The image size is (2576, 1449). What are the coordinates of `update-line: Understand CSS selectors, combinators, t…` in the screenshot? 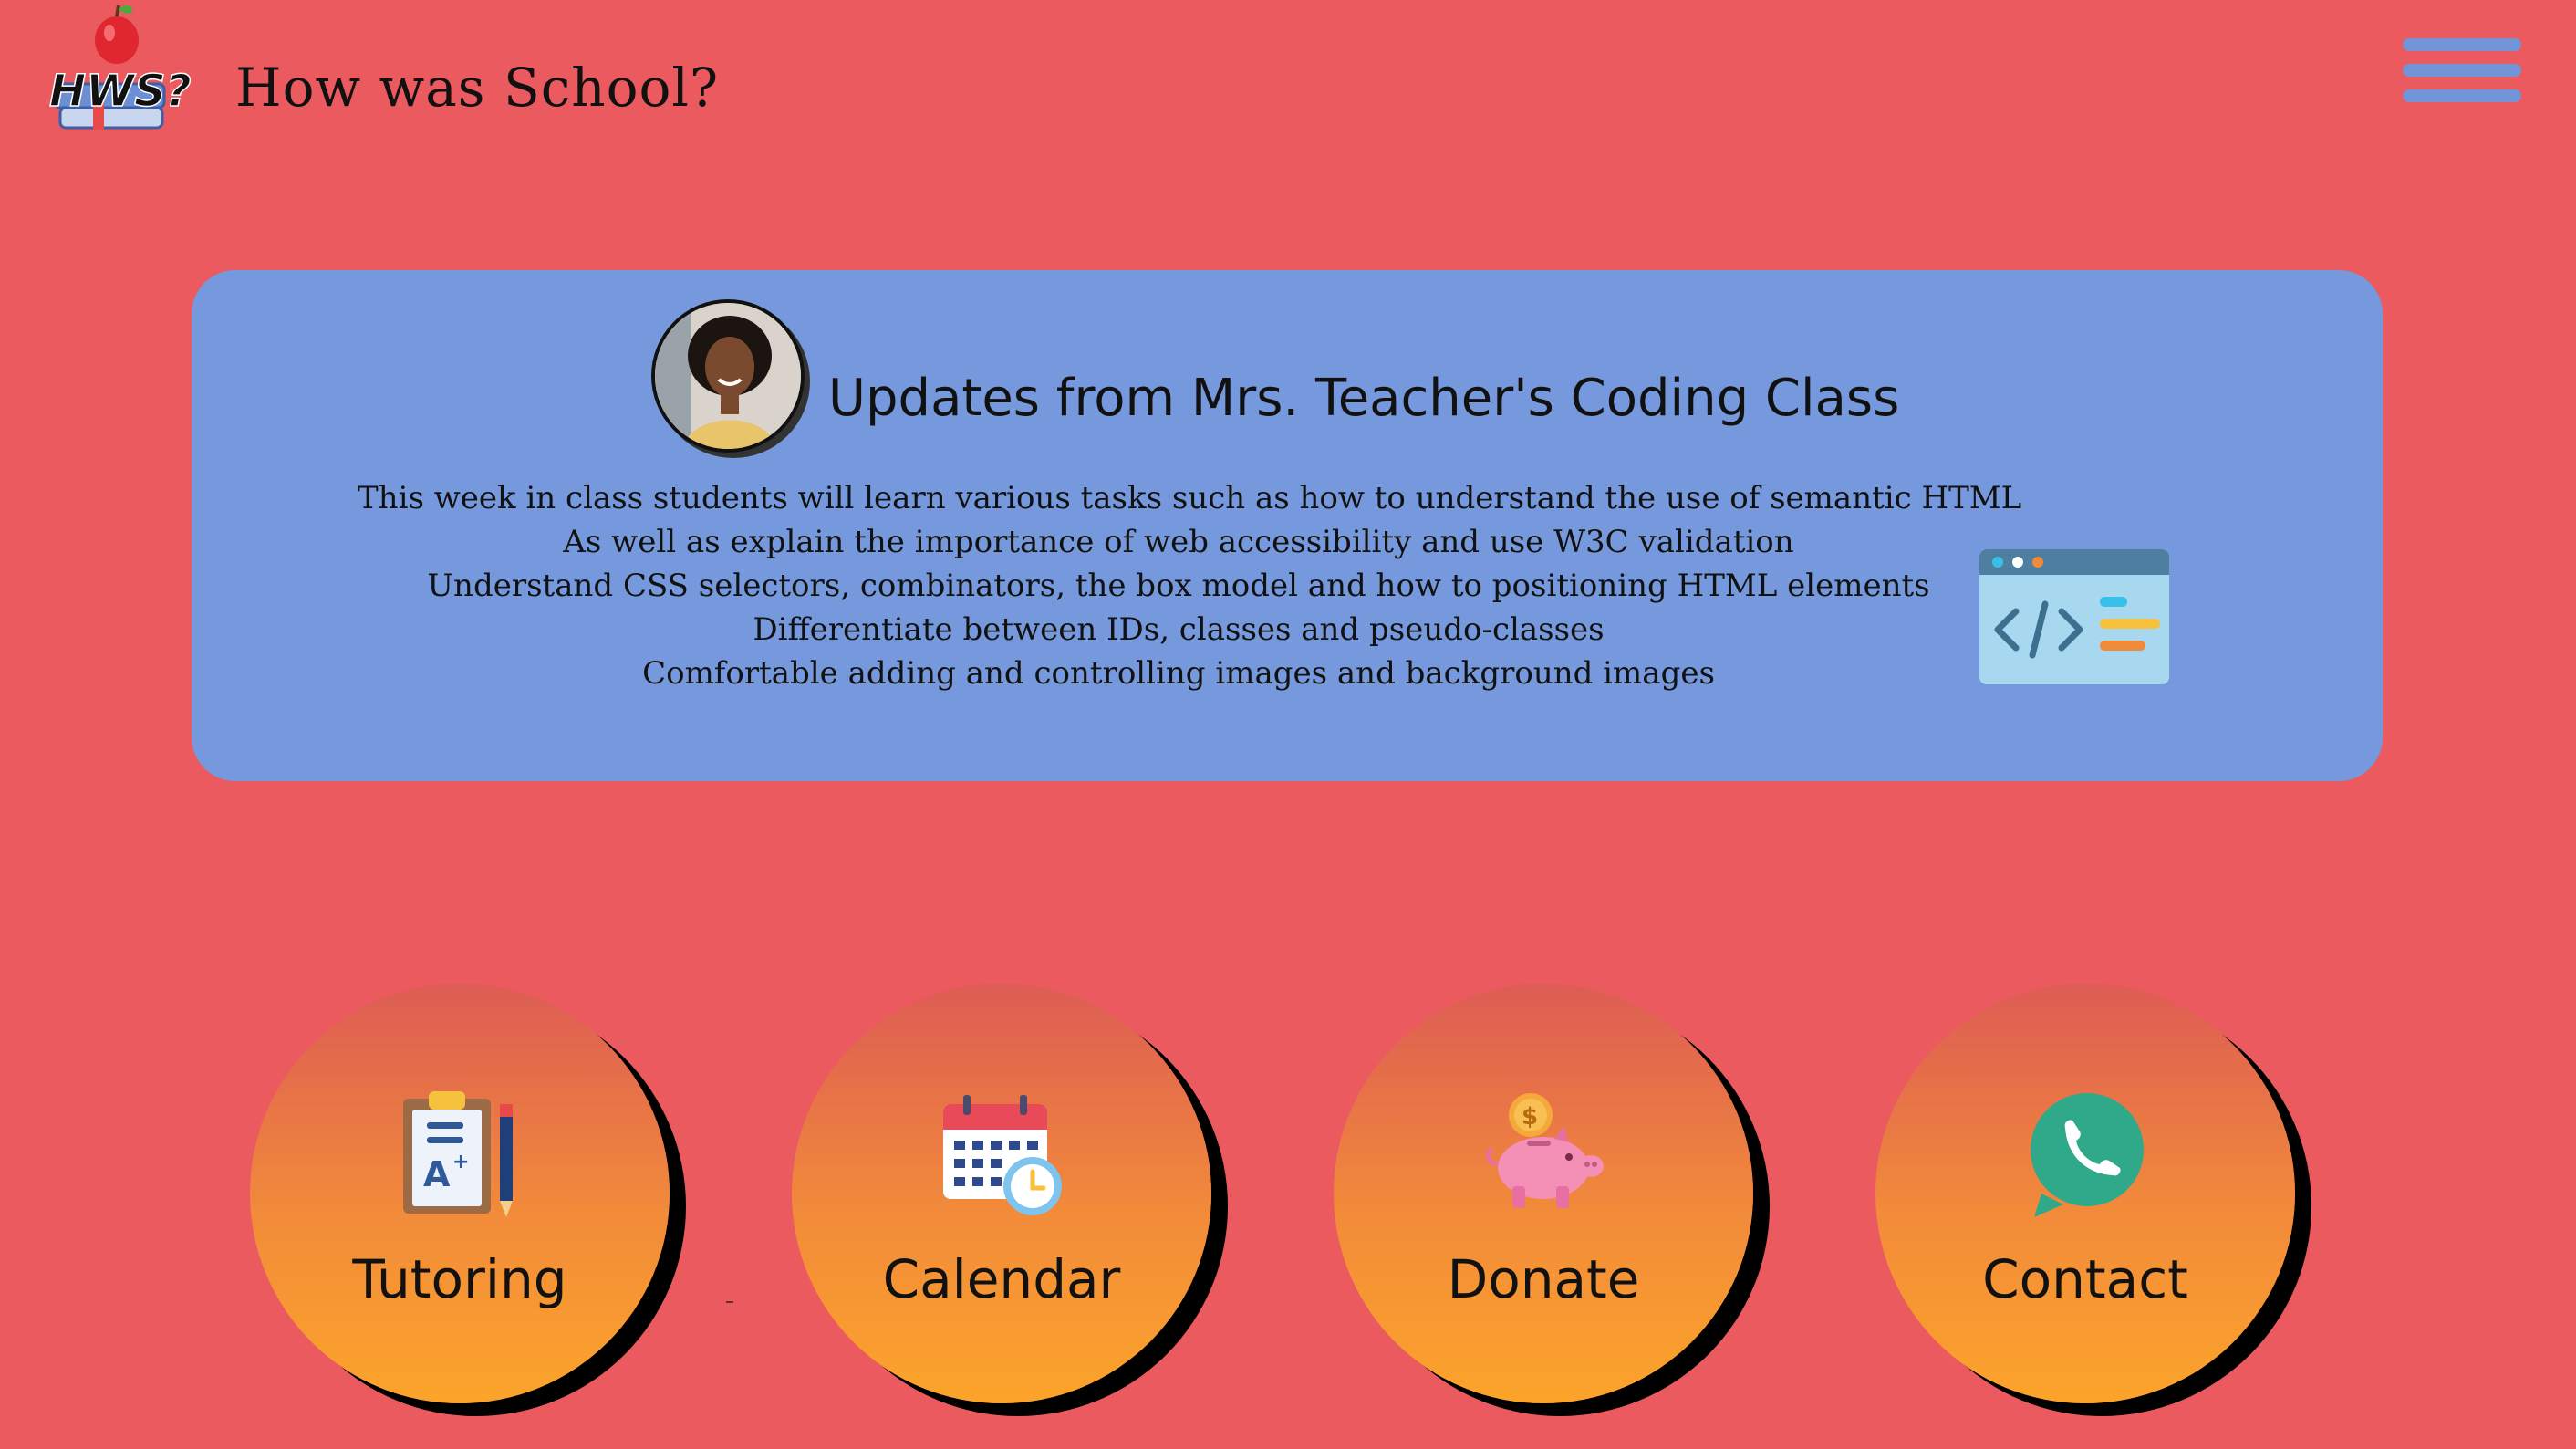 It's located at (1178, 586).